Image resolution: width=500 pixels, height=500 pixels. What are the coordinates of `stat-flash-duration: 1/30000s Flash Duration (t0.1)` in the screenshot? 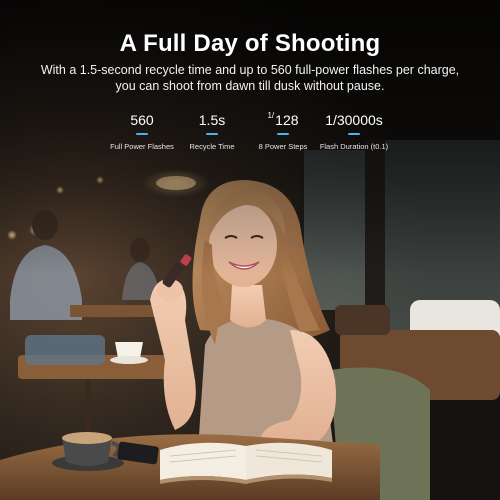 It's located at (354, 131).